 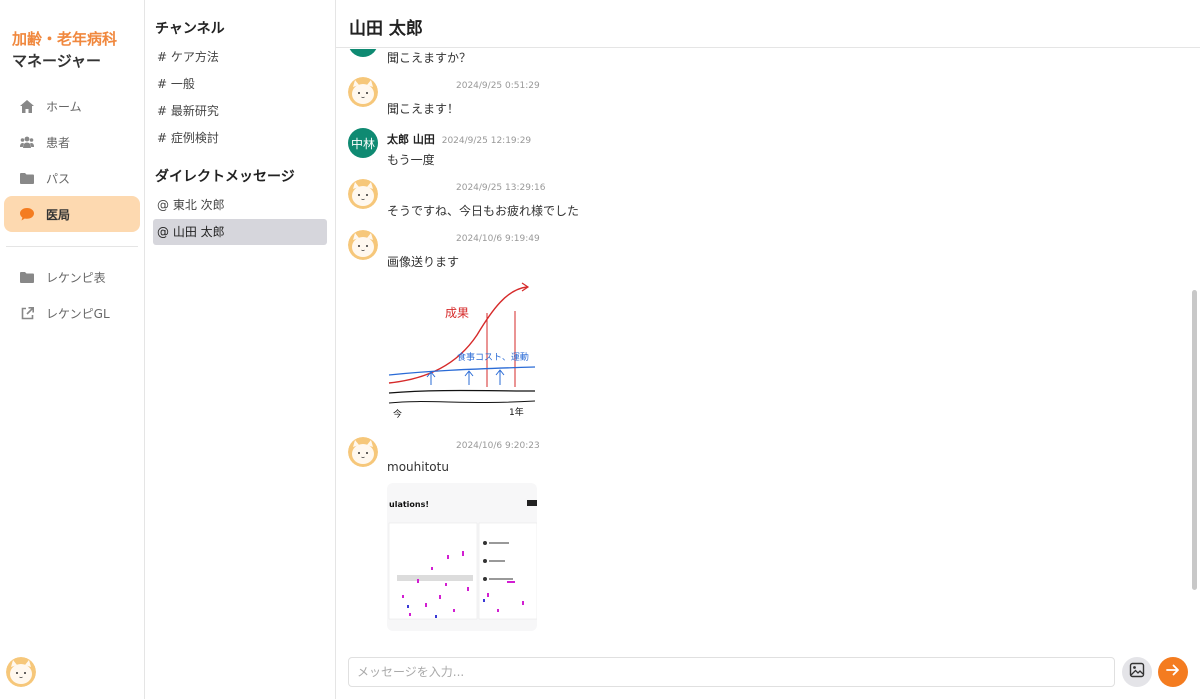 I want to click on image-attachment: ulations!, so click(x=462, y=557).